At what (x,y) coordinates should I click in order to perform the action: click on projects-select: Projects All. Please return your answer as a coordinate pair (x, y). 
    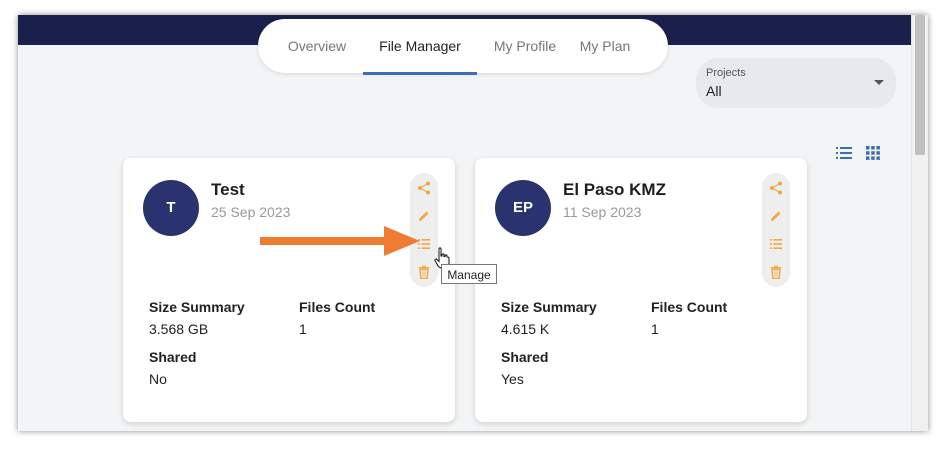
    Looking at the image, I should click on (796, 83).